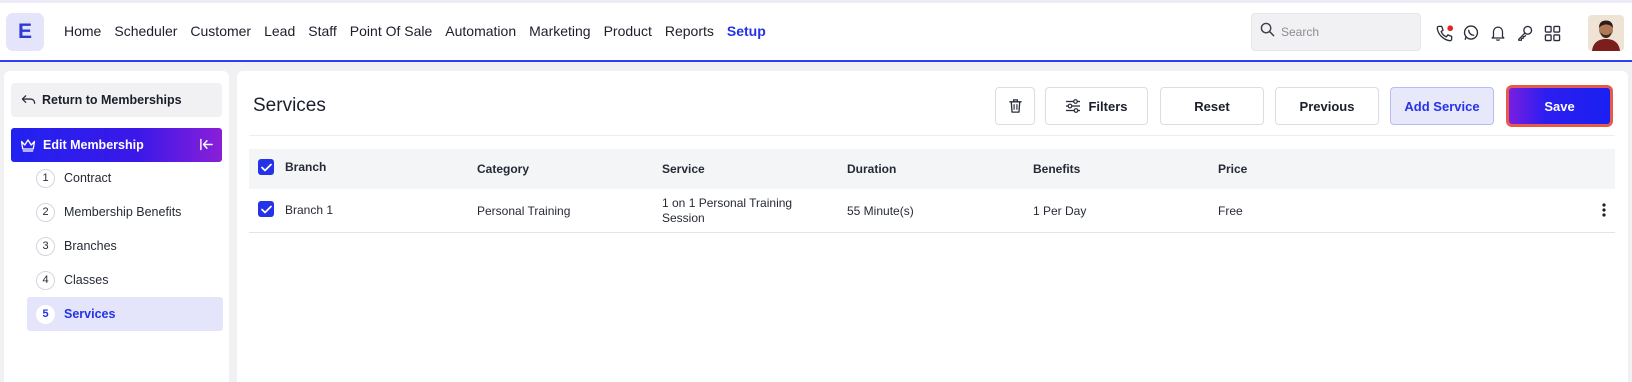  I want to click on trash-icon, so click(1015, 106).